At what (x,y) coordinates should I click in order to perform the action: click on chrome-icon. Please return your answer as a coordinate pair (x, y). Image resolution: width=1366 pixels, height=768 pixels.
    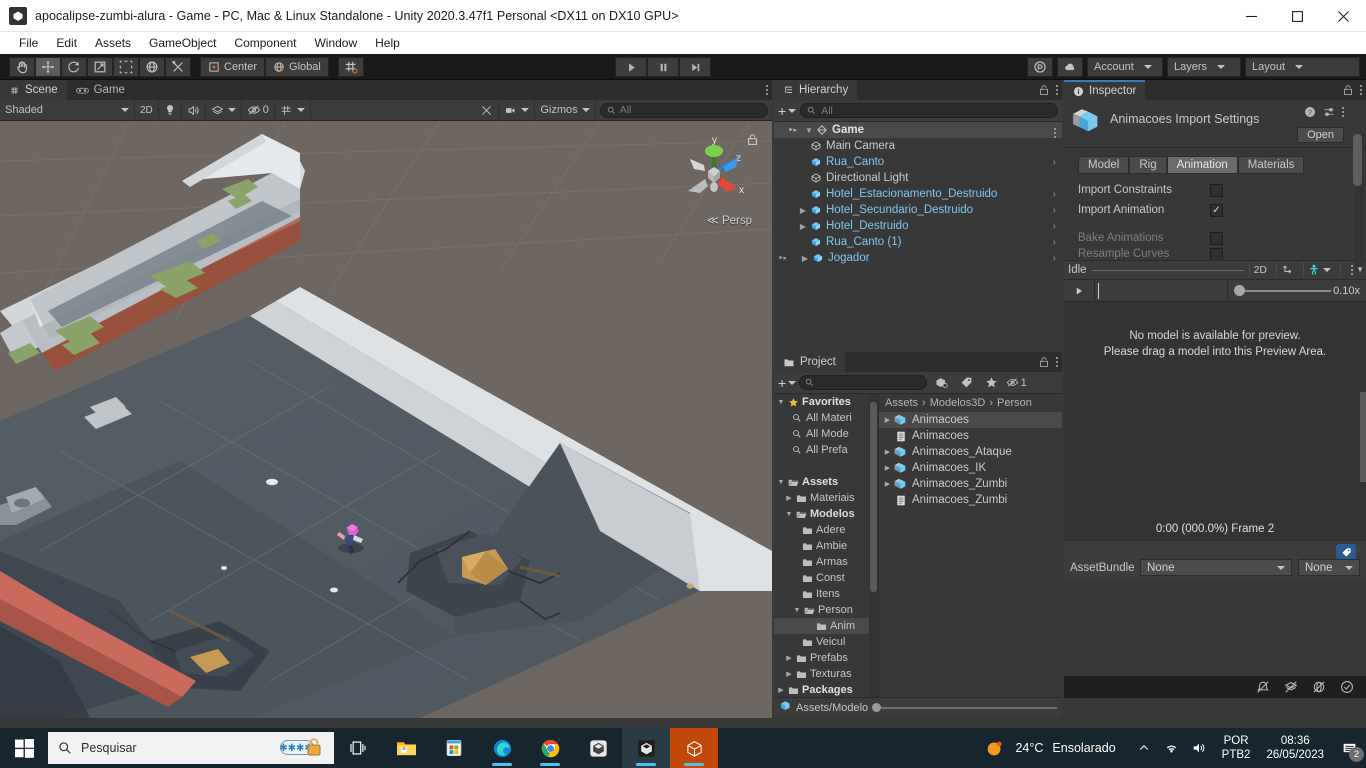
    Looking at the image, I should click on (550, 748).